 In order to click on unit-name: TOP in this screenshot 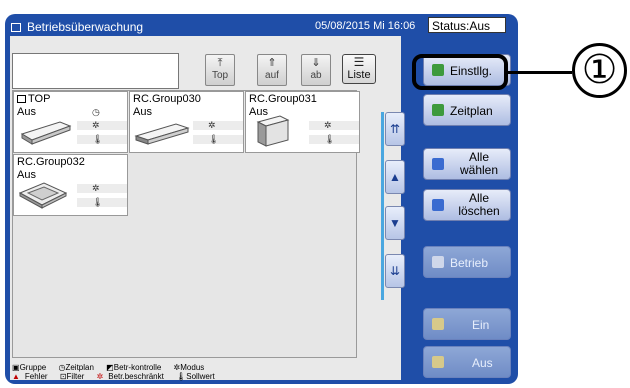, I will do `click(33, 99)`.